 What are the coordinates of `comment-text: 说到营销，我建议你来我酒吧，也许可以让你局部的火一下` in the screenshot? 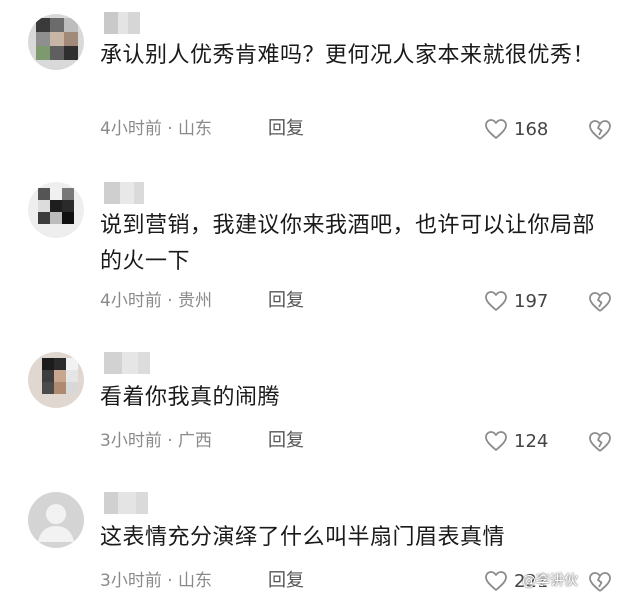 It's located at (348, 243).